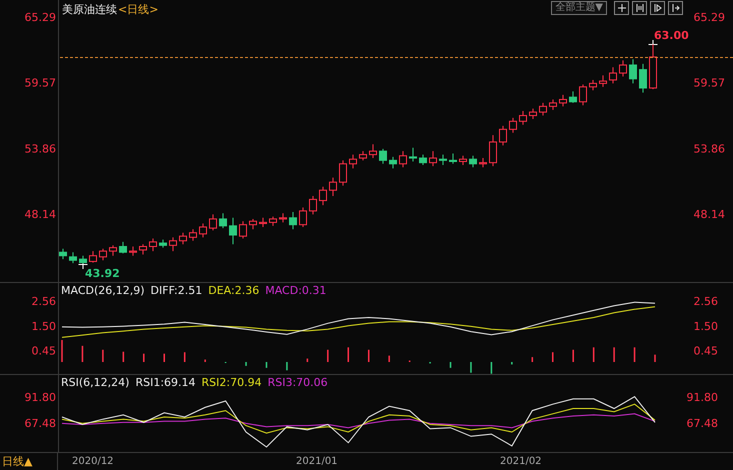 The height and width of the screenshot is (470, 733). What do you see at coordinates (521, 461) in the screenshot?
I see `date-axis-label: 2021/02` at bounding box center [521, 461].